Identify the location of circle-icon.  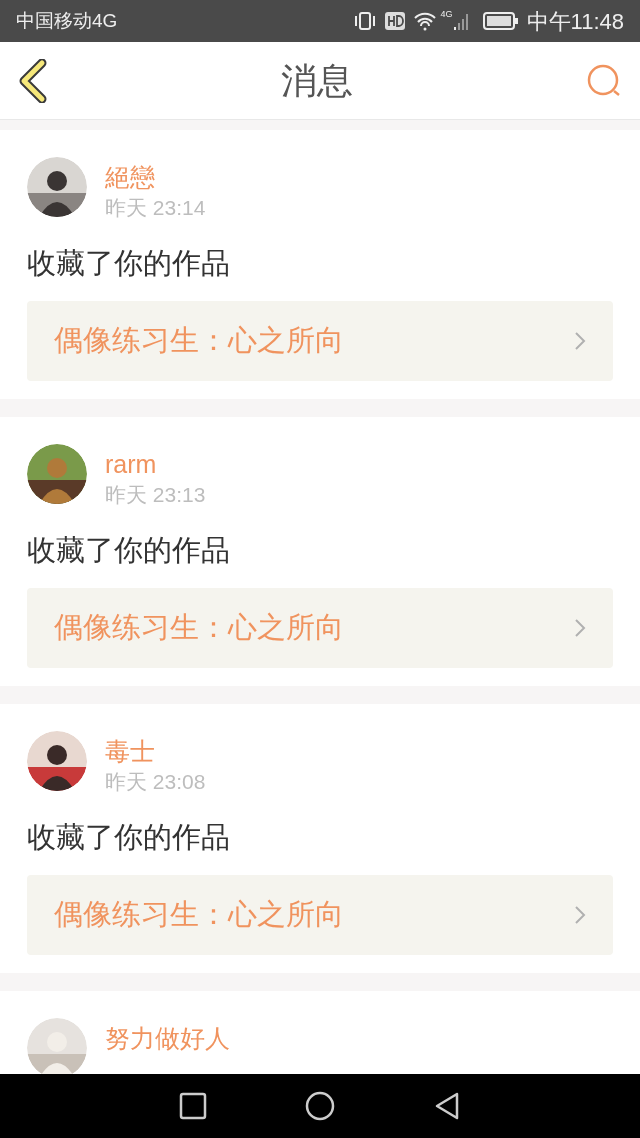
(320, 1106).